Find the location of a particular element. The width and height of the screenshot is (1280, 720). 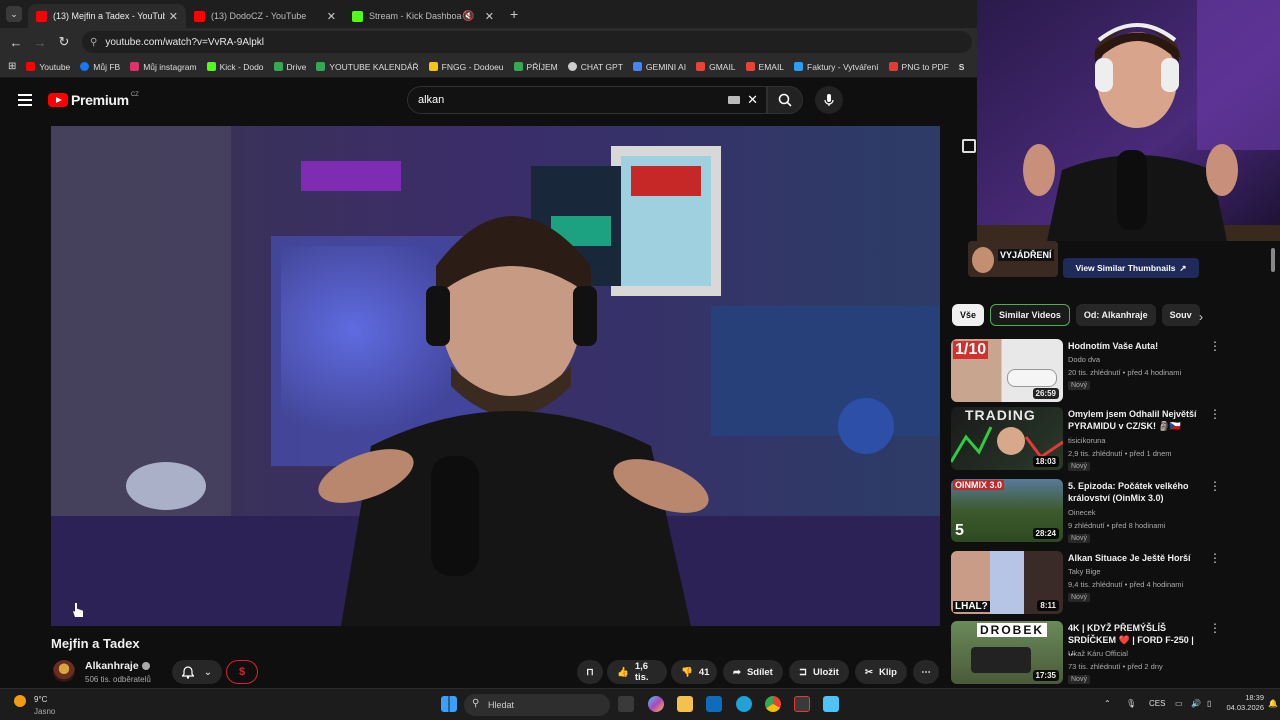

tab-kick-dashboard: Stream - Kick Dashboard 🔇 ✕ is located at coordinates (423, 16).